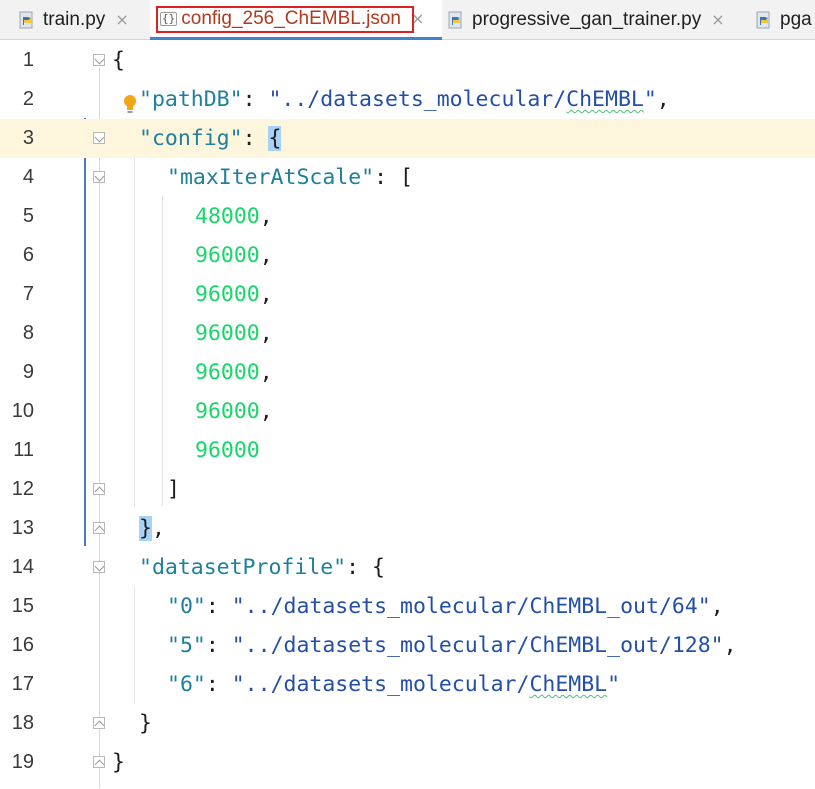  I want to click on code-text: "maxIterAtScale": [, so click(290, 177).